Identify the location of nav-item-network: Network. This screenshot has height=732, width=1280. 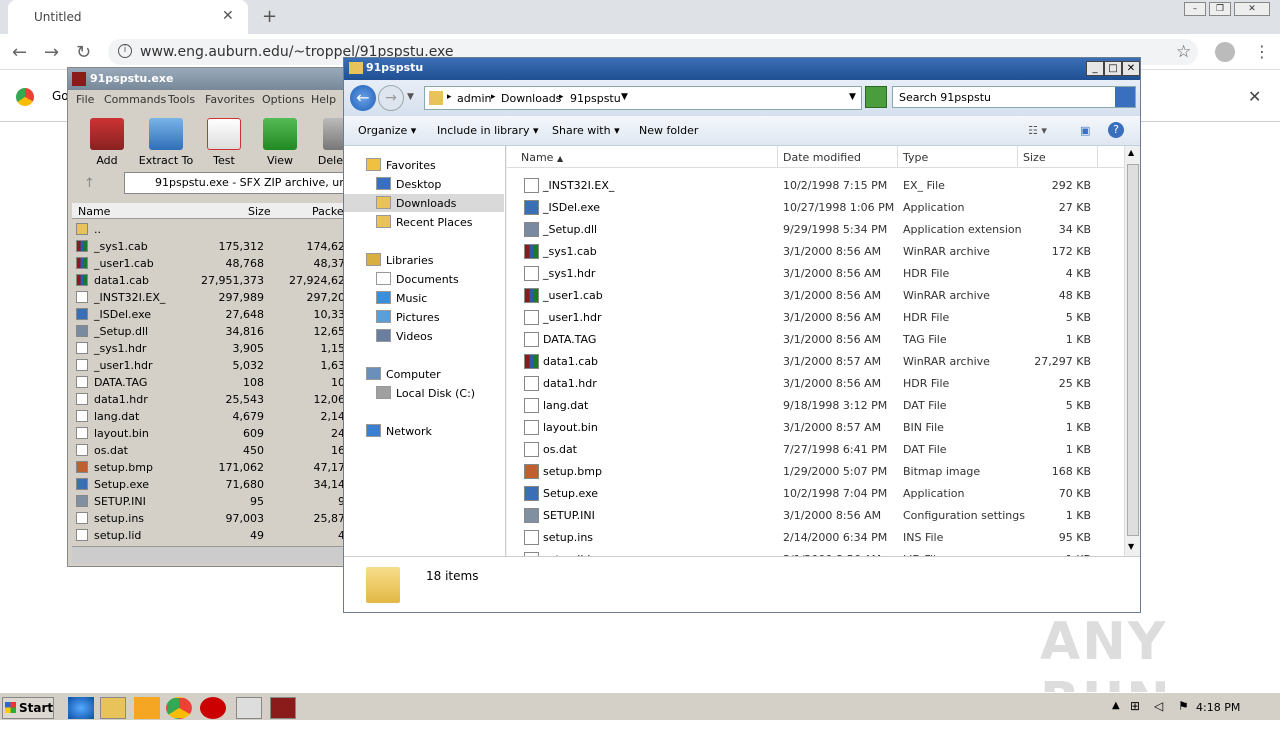
(424, 431).